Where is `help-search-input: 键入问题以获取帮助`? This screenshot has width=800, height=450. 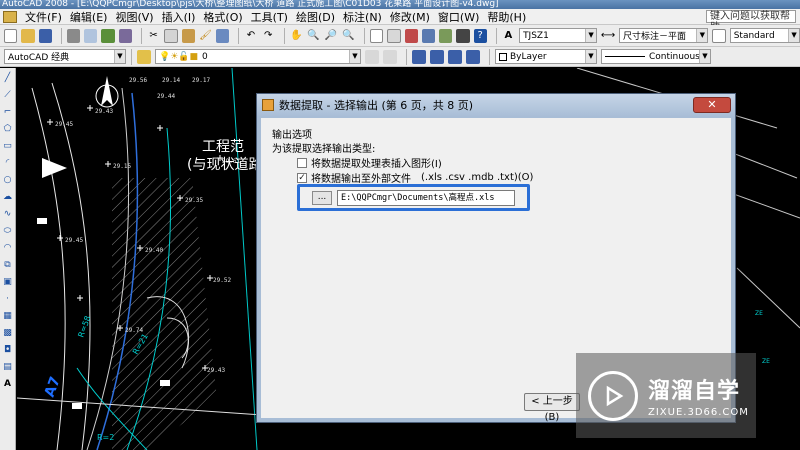
help-search-input: 键入问题以获取帮助 is located at coordinates (751, 21).